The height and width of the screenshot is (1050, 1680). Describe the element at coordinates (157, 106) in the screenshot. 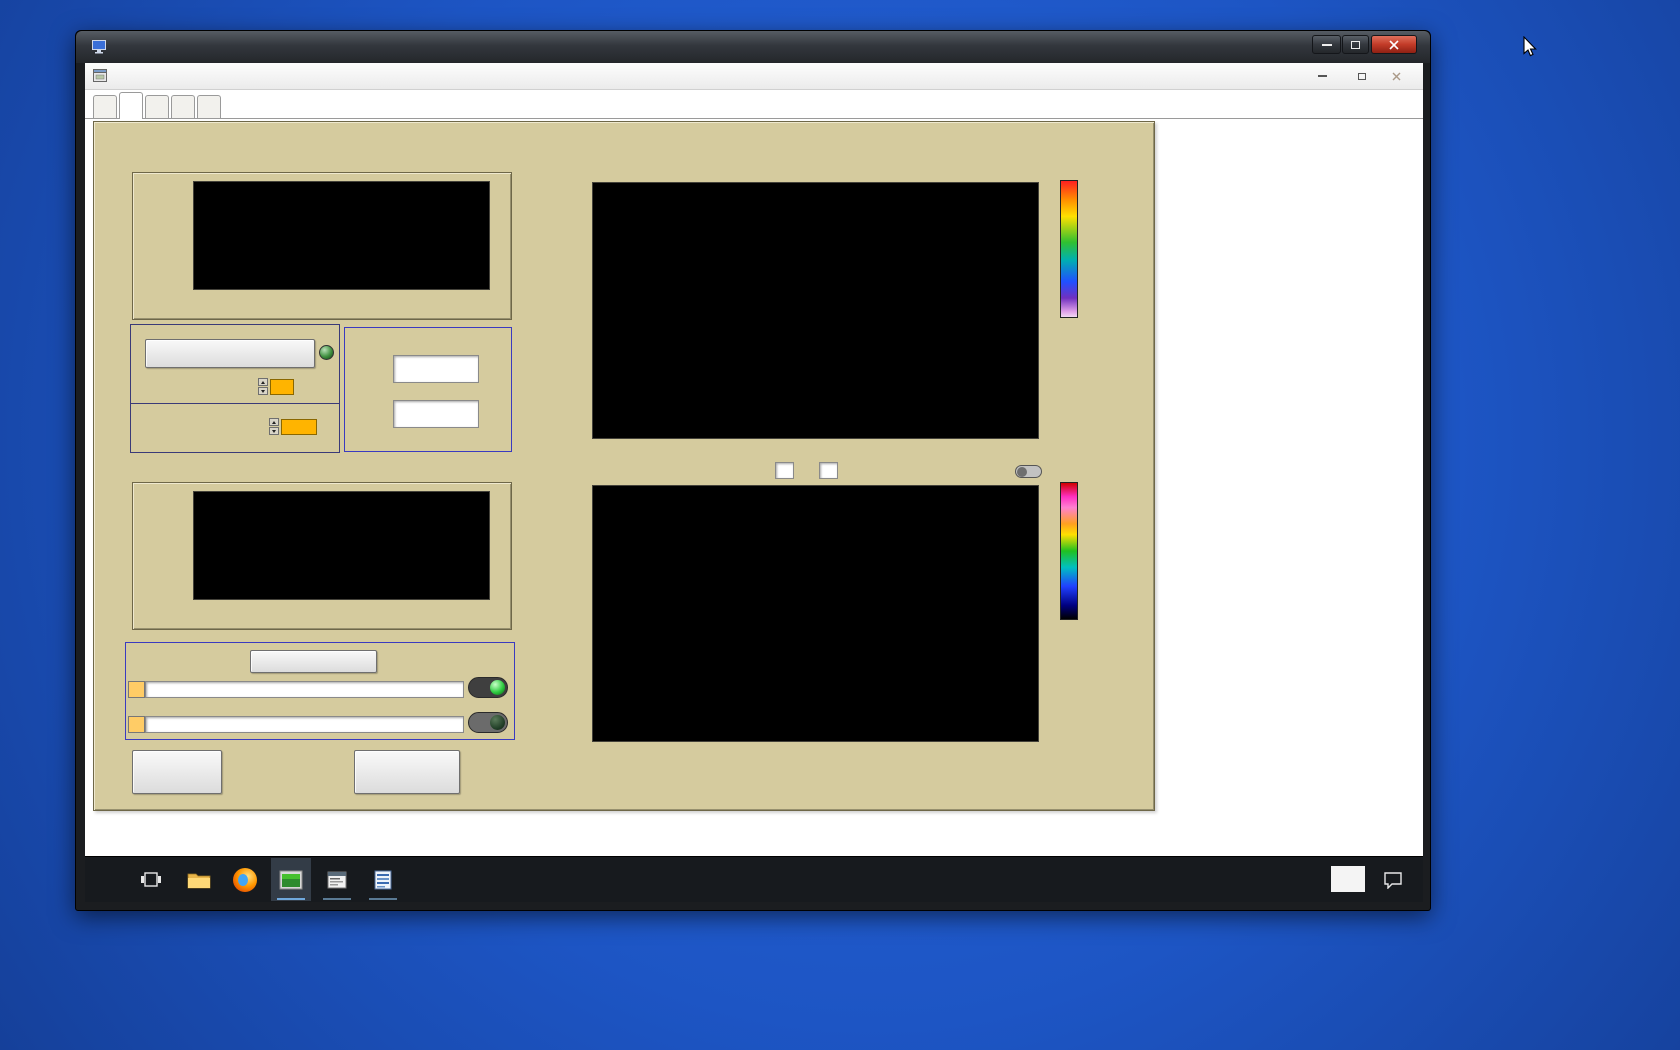

I see `tab-temp-humidity` at that location.